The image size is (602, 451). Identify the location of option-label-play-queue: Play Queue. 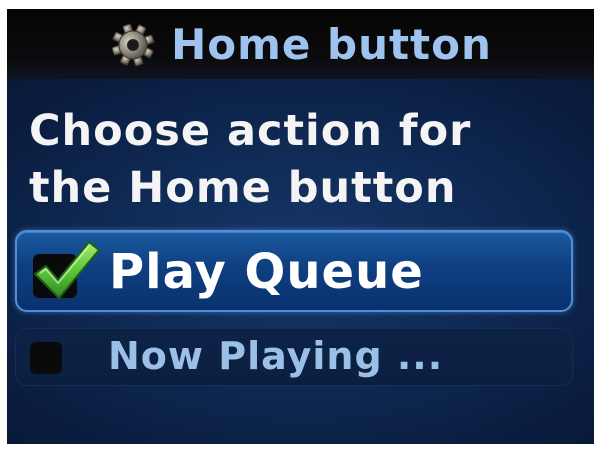
(266, 272).